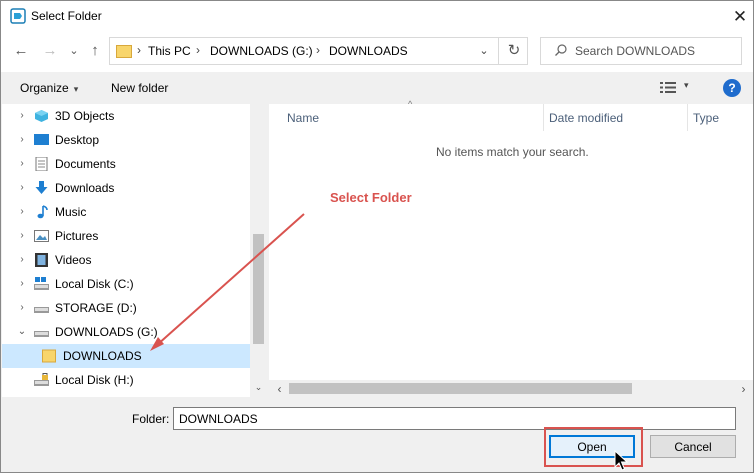  I want to click on back-arrow-icon: ←, so click(21, 51).